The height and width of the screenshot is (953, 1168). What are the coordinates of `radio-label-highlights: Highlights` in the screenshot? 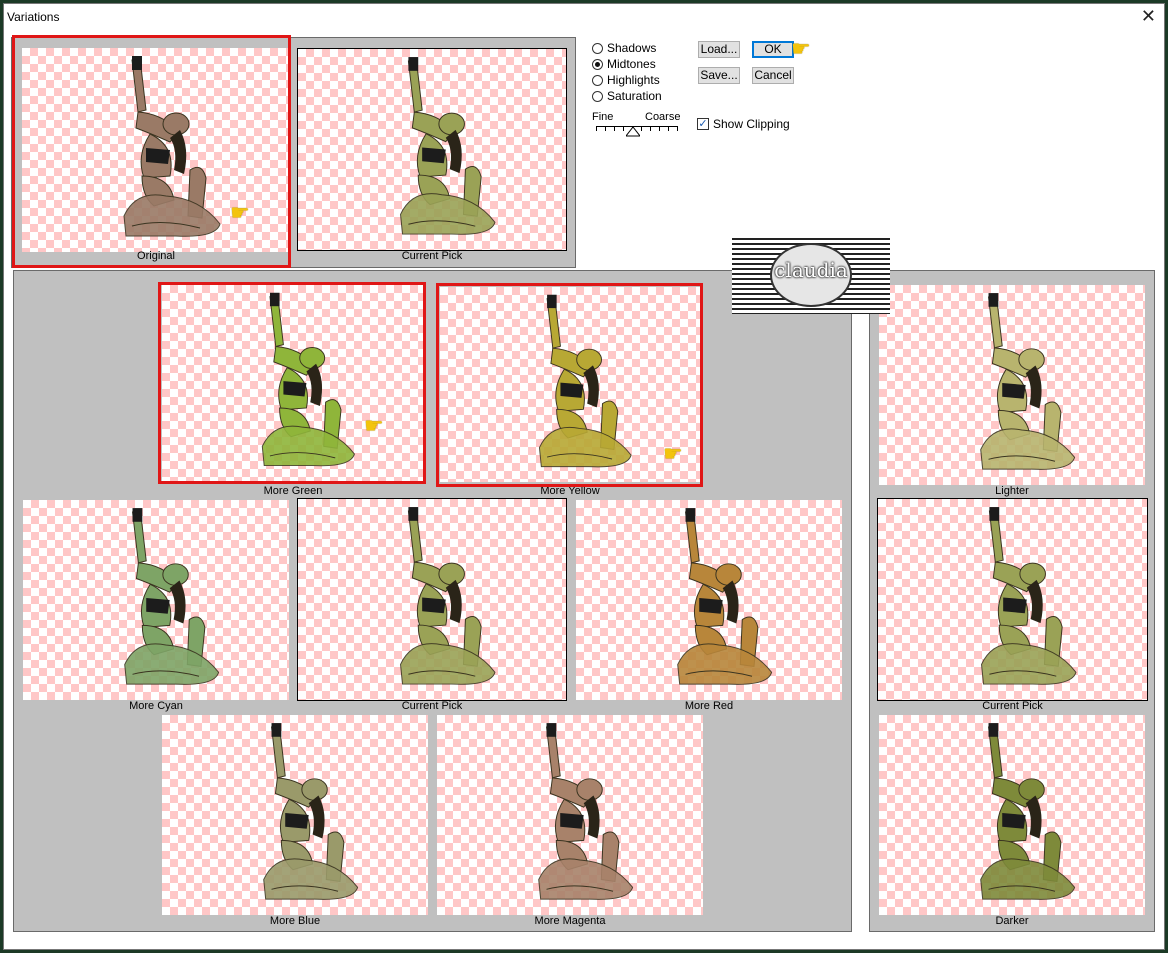 It's located at (633, 80).